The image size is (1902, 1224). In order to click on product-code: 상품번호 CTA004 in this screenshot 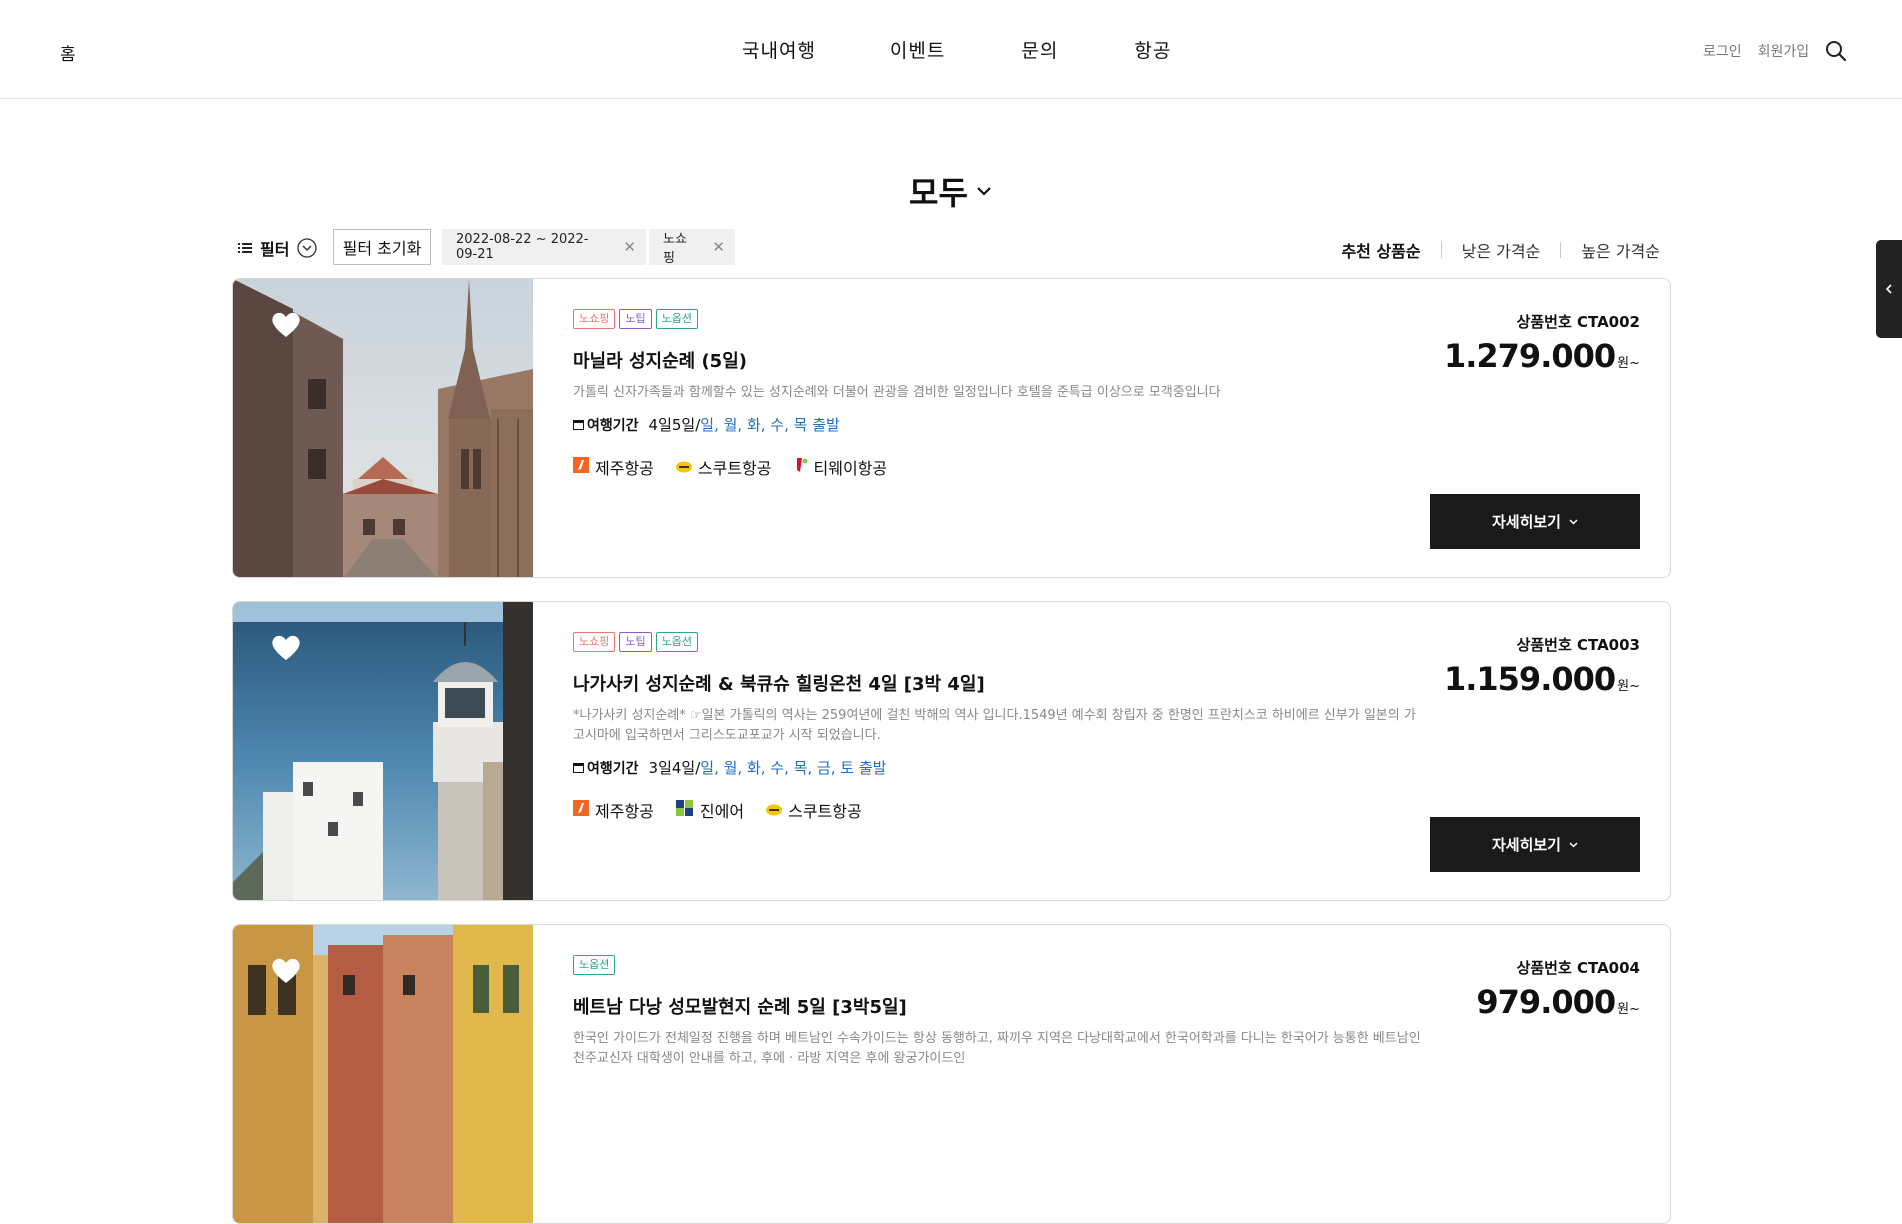, I will do `click(1578, 968)`.